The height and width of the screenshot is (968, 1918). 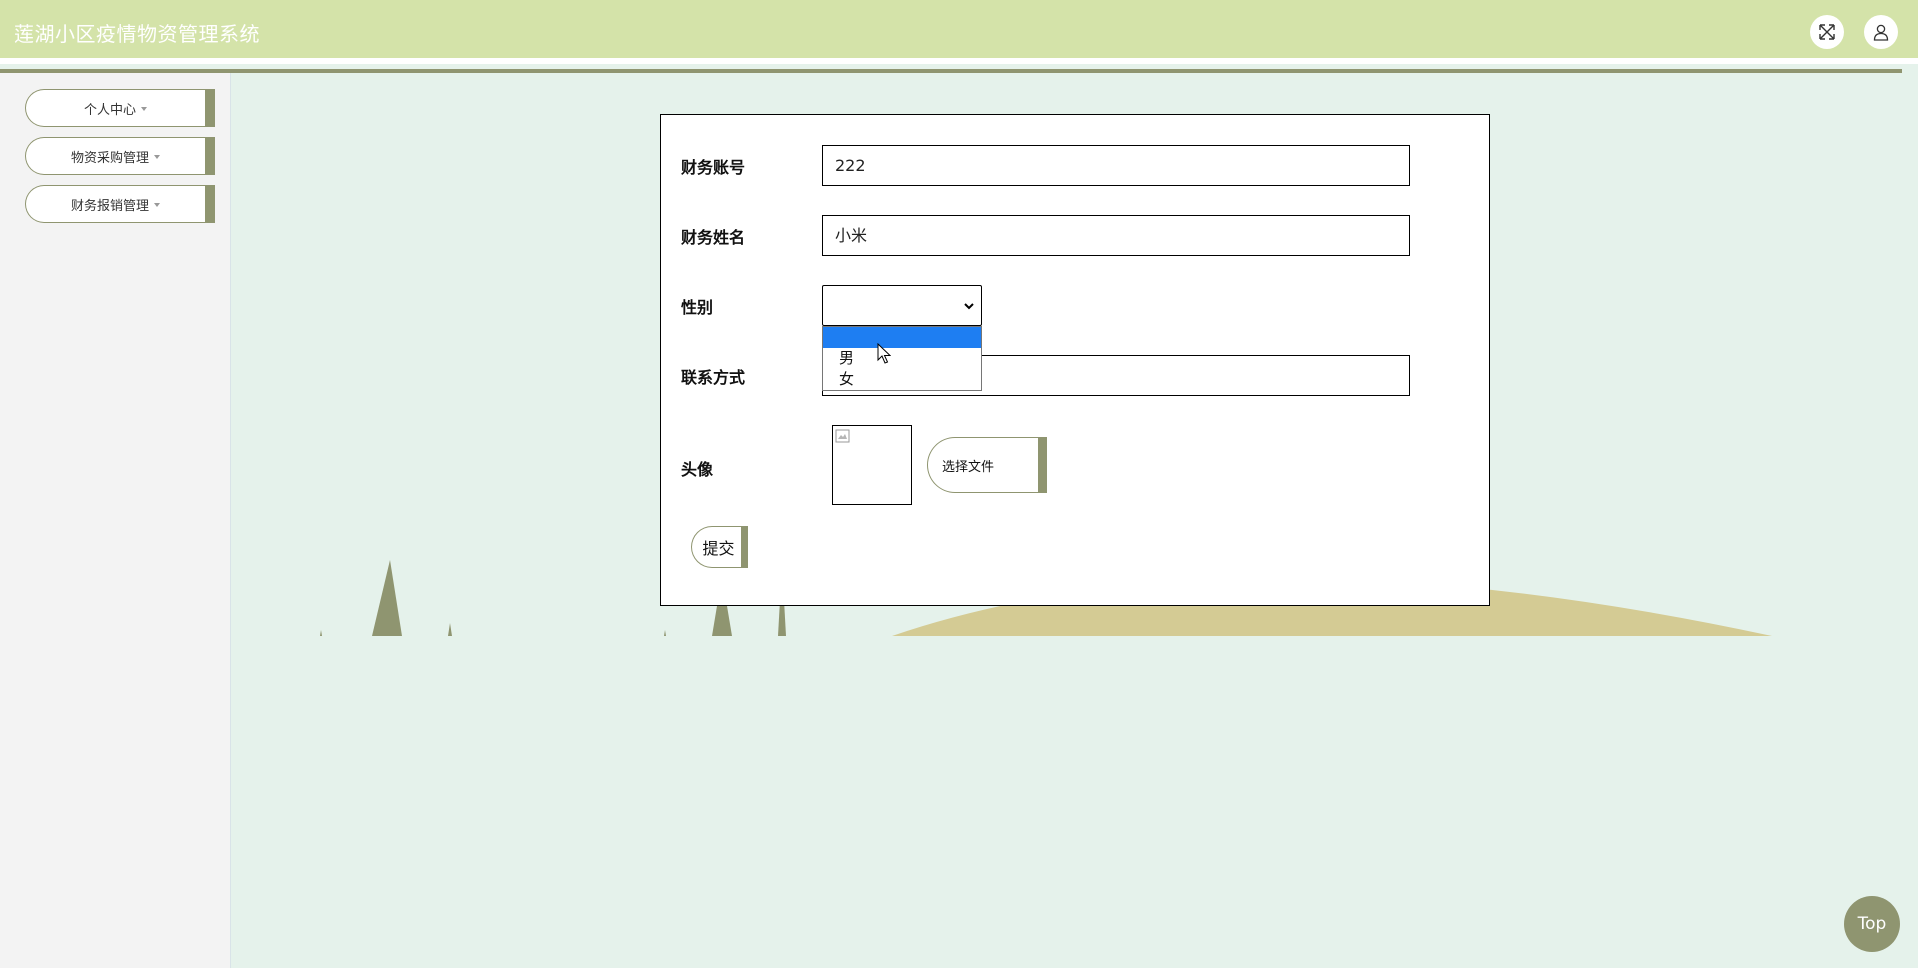 What do you see at coordinates (109, 206) in the screenshot?
I see `sidebar-item-label: 财务报销管理` at bounding box center [109, 206].